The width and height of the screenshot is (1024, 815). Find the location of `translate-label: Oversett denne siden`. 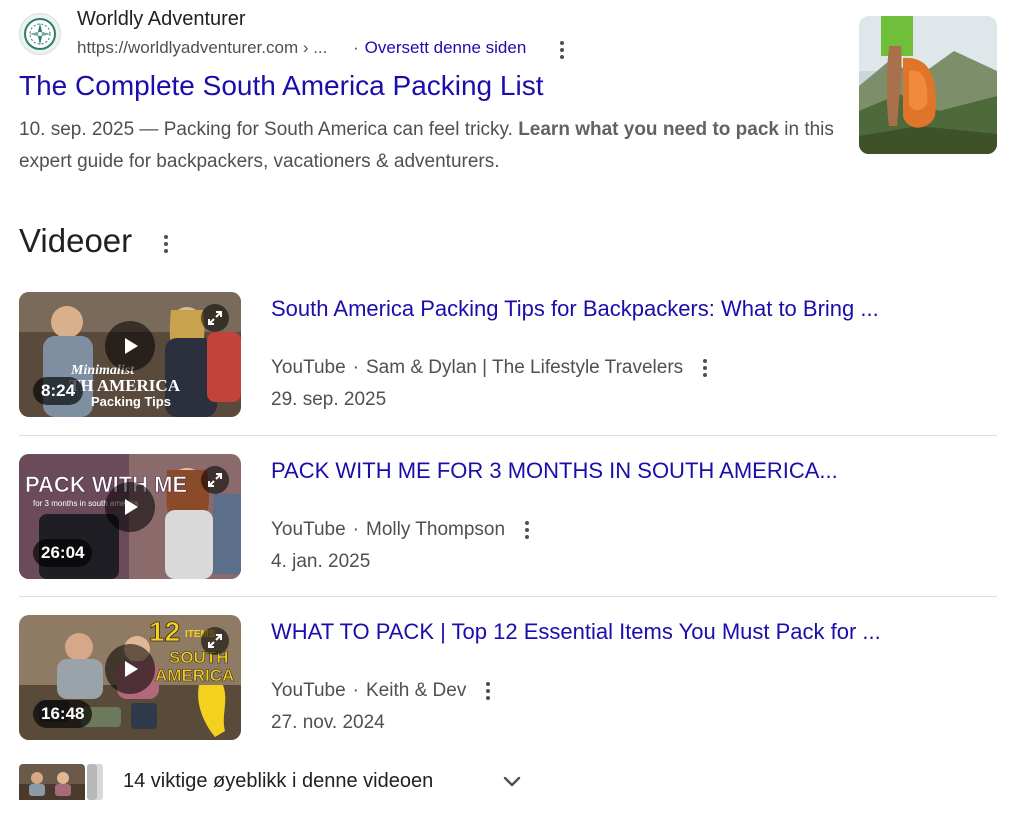

translate-label: Oversett denne siden is located at coordinates (446, 47).